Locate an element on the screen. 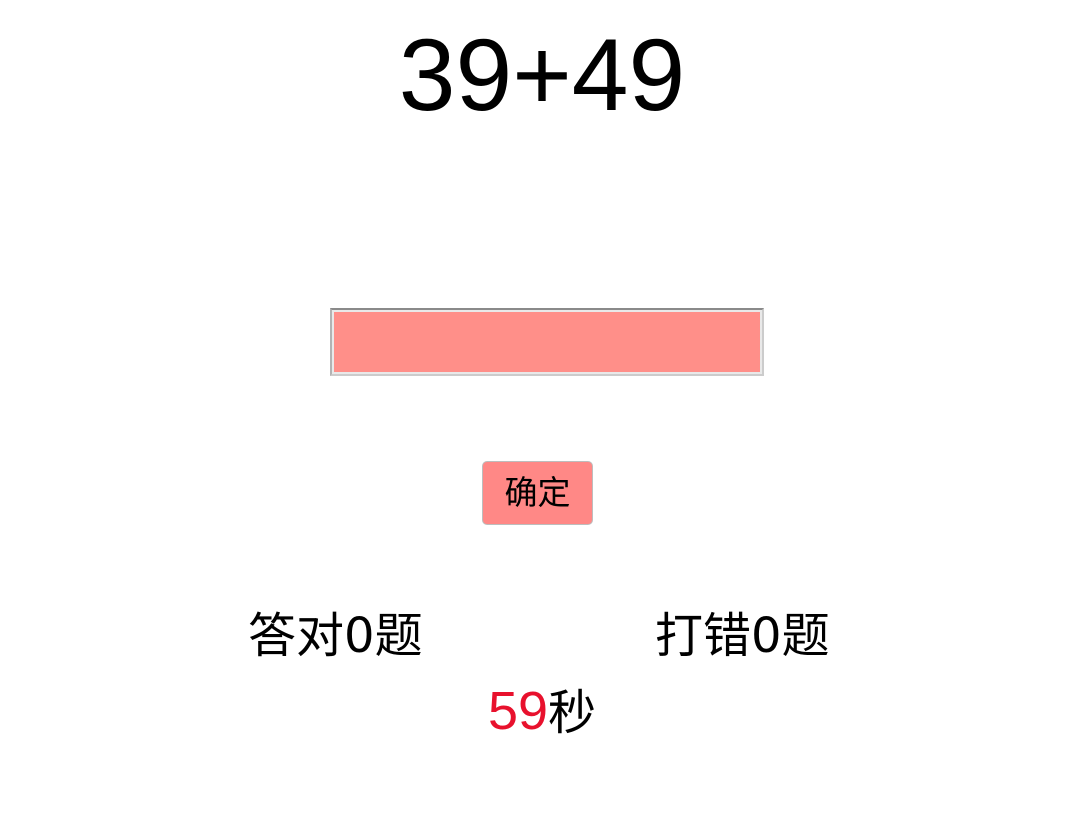  countdown-timer: 59秒 is located at coordinates (542, 712).